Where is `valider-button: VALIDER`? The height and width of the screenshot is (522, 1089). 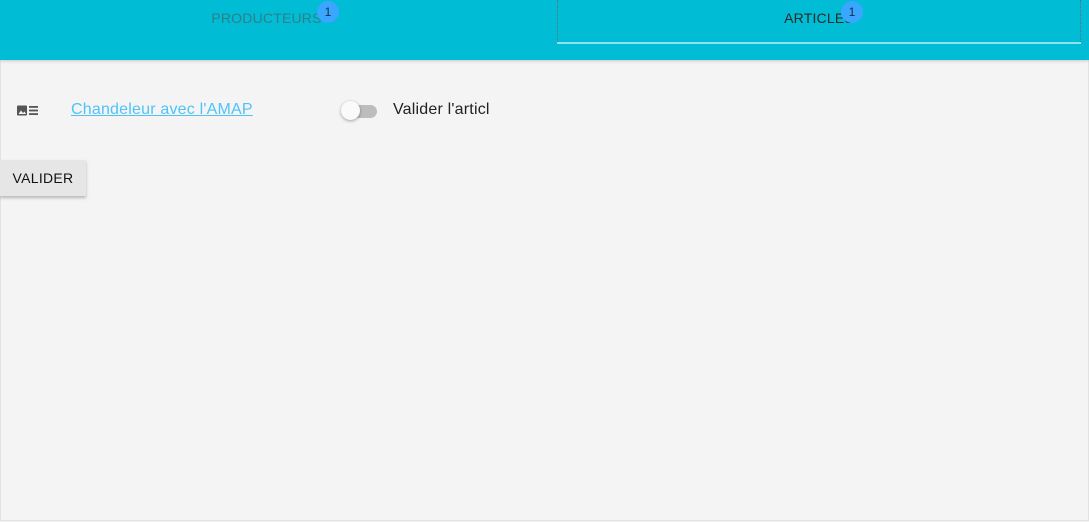 valider-button: VALIDER is located at coordinates (43, 178).